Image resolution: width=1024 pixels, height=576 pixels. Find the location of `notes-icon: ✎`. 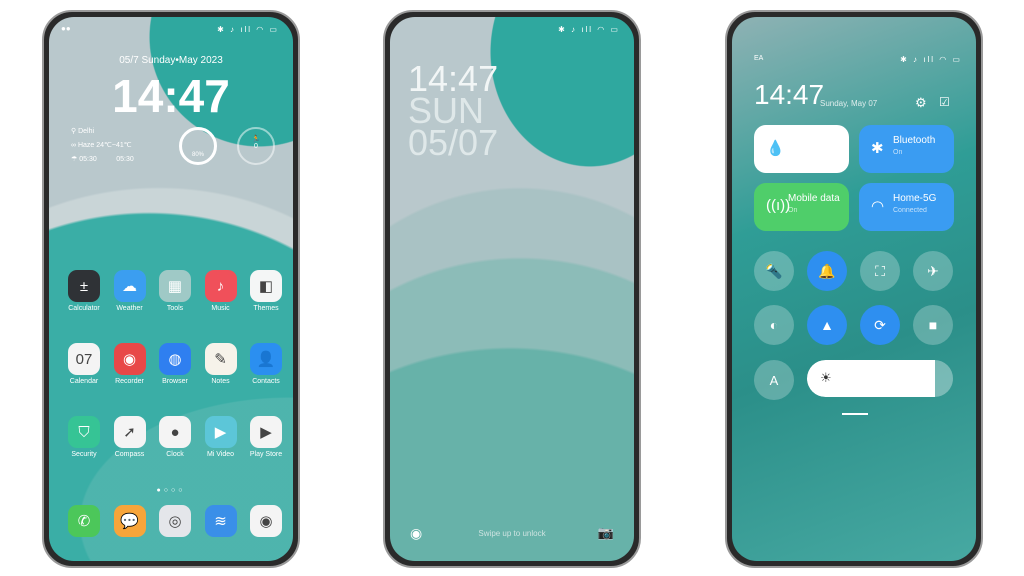

notes-icon: ✎ is located at coordinates (220, 359).